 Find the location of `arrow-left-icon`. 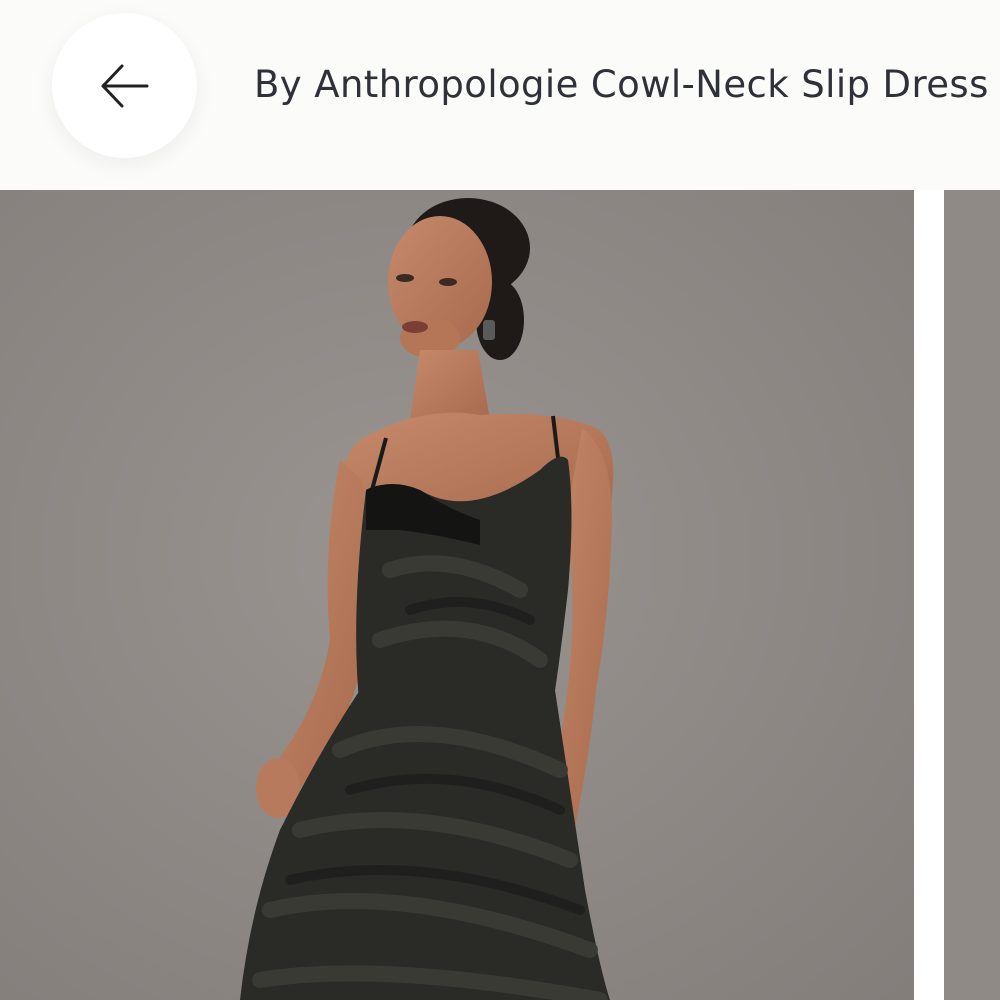

arrow-left-icon is located at coordinates (124, 85).